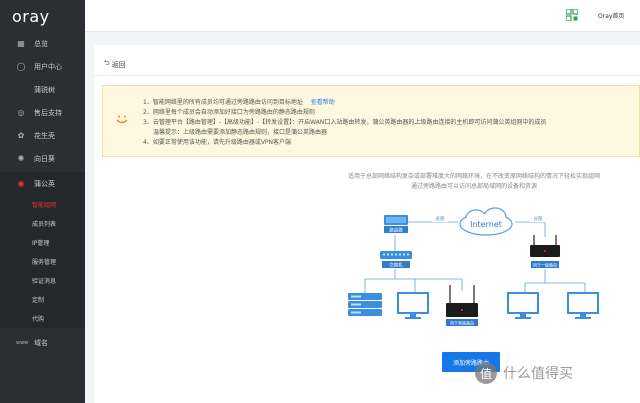  Describe the element at coordinates (217, 142) in the screenshot. I see `tip-line: 4、如要正常使用该功能，请先升级路由器或VPN客户端` at that location.